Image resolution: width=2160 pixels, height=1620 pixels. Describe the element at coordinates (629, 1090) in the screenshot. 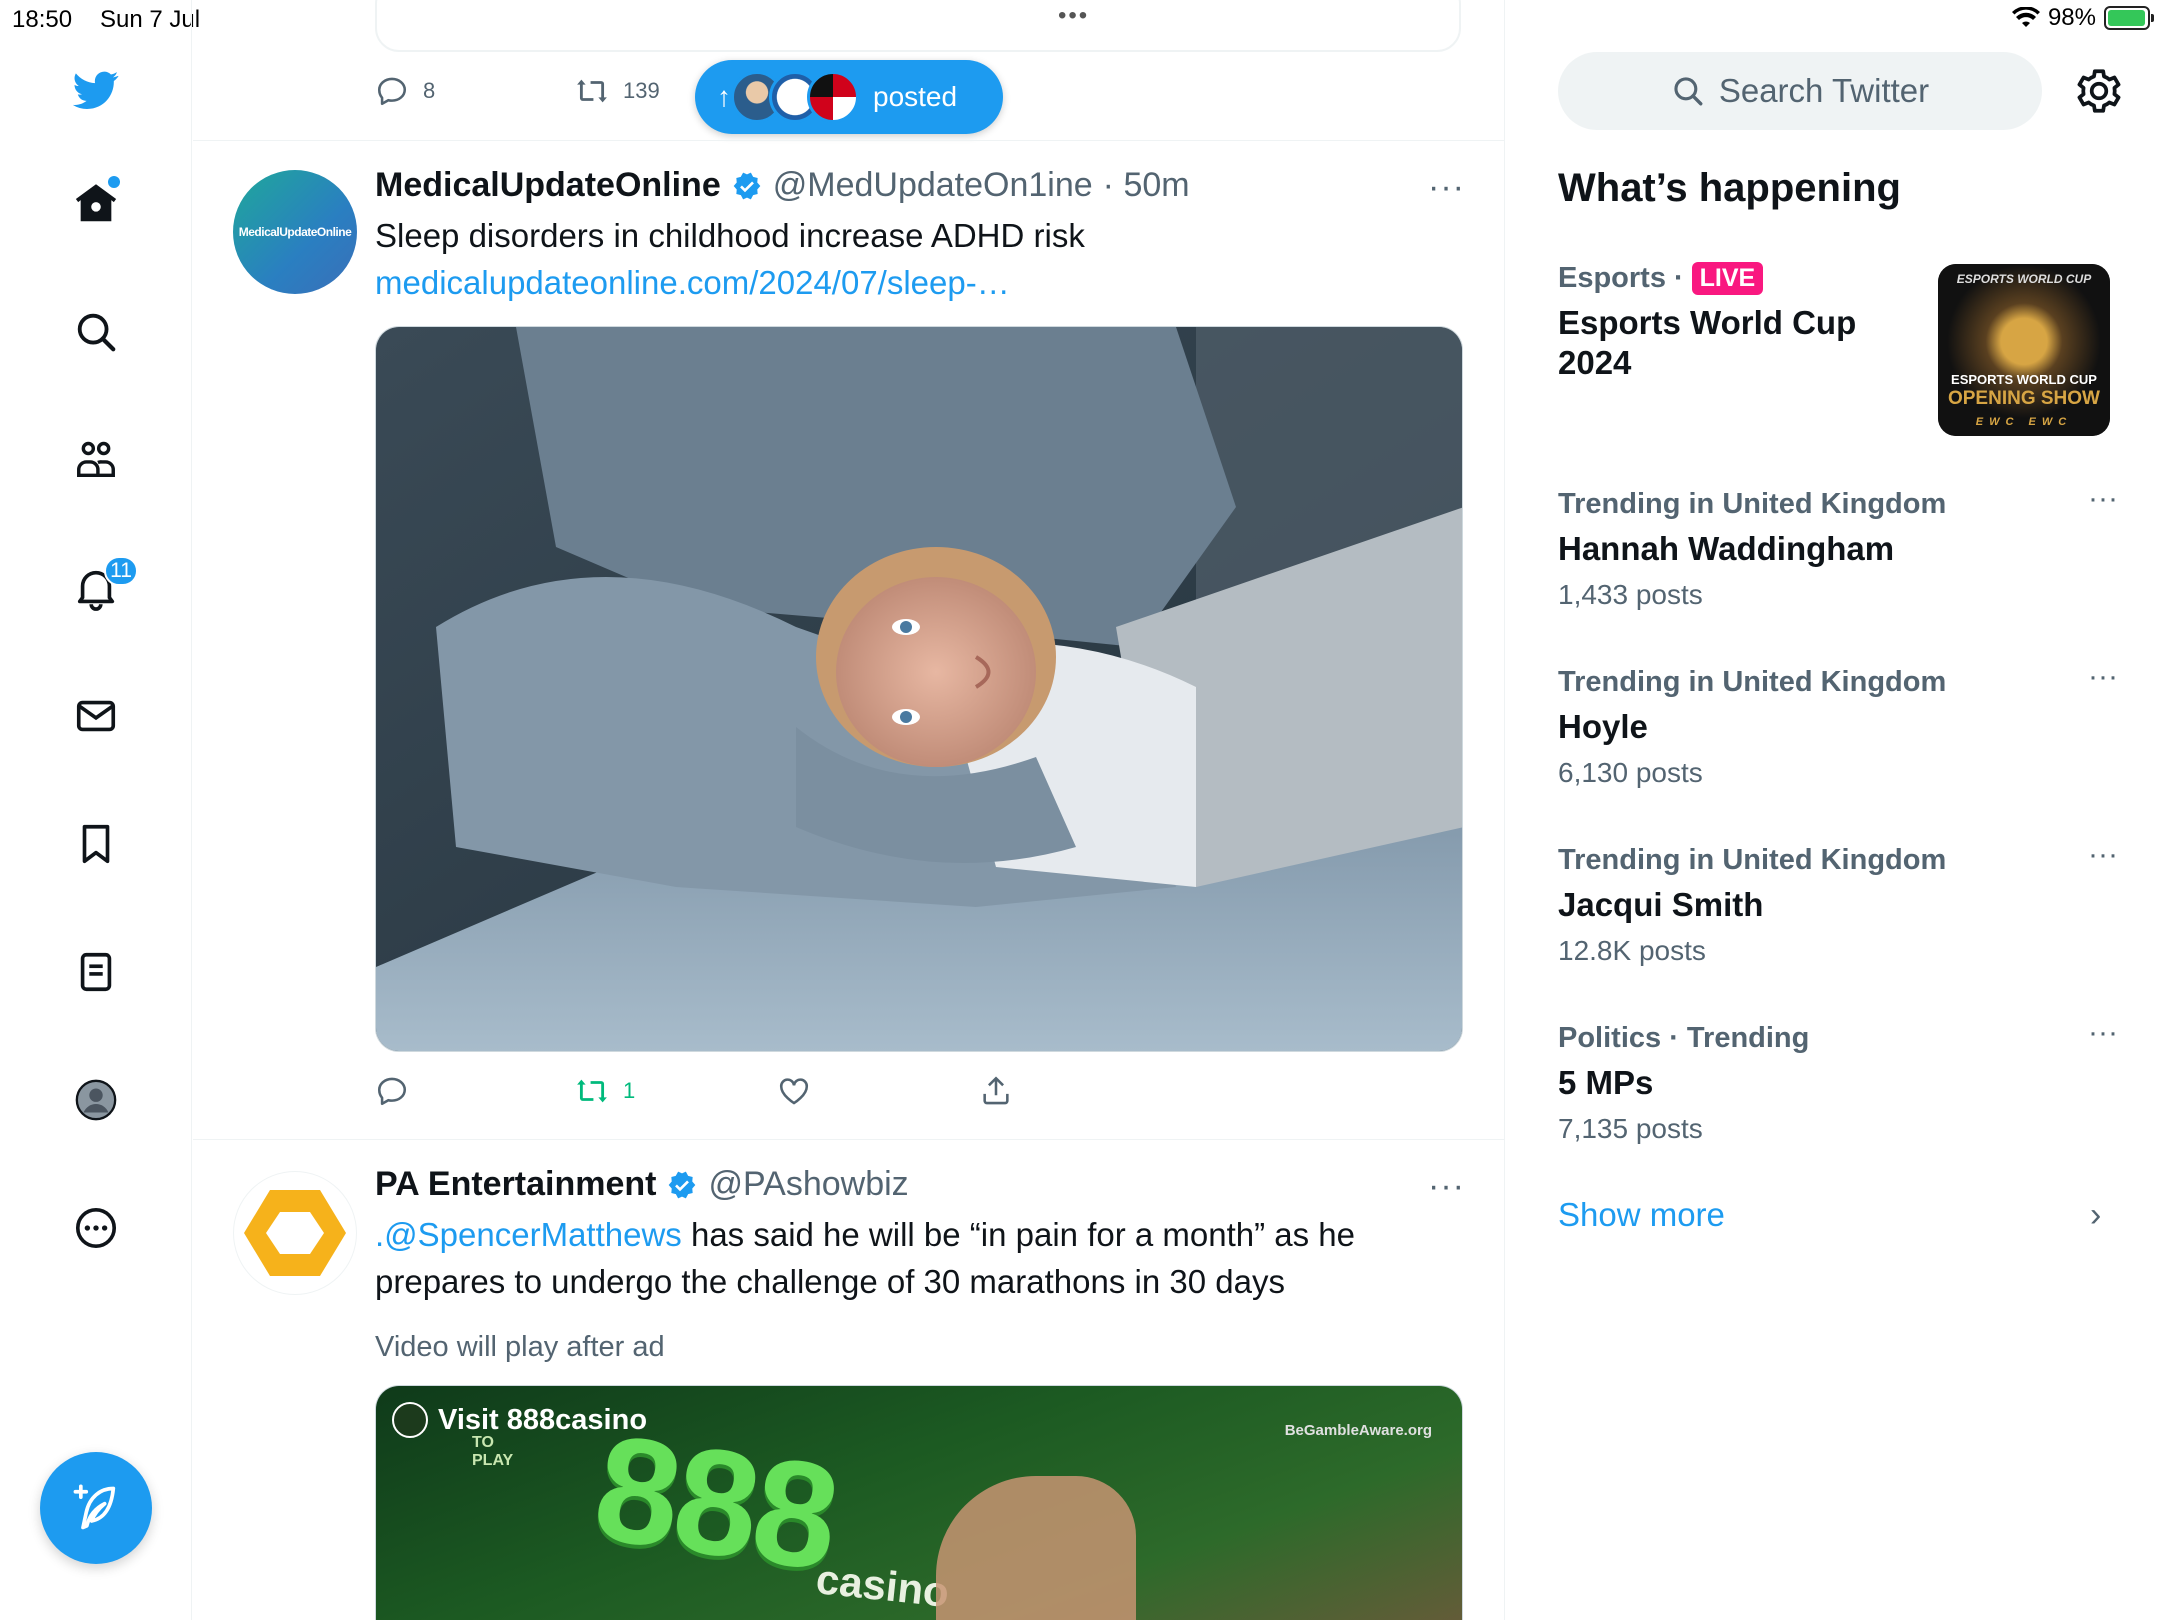

I see `retweet-count: 1` at that location.